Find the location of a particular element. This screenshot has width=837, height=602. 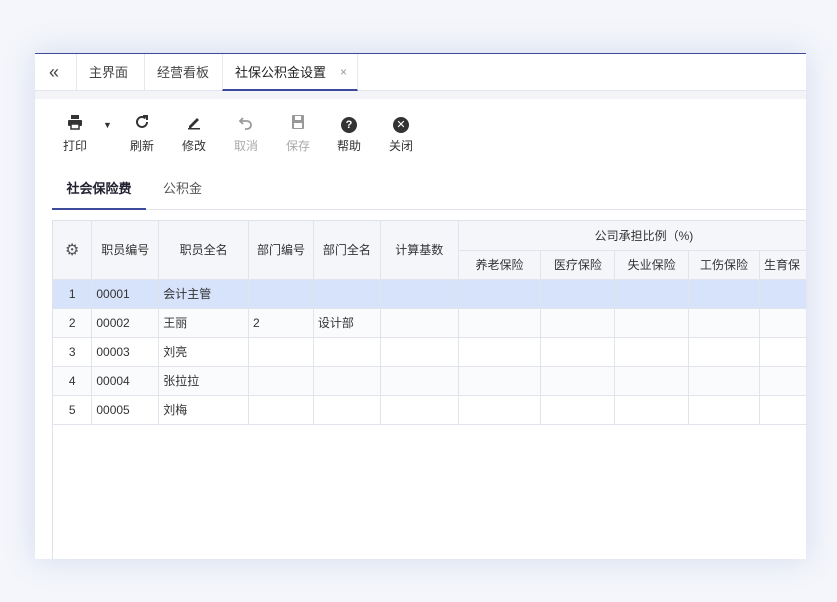

col-header-dept-name: 部门全名 is located at coordinates (347, 250).